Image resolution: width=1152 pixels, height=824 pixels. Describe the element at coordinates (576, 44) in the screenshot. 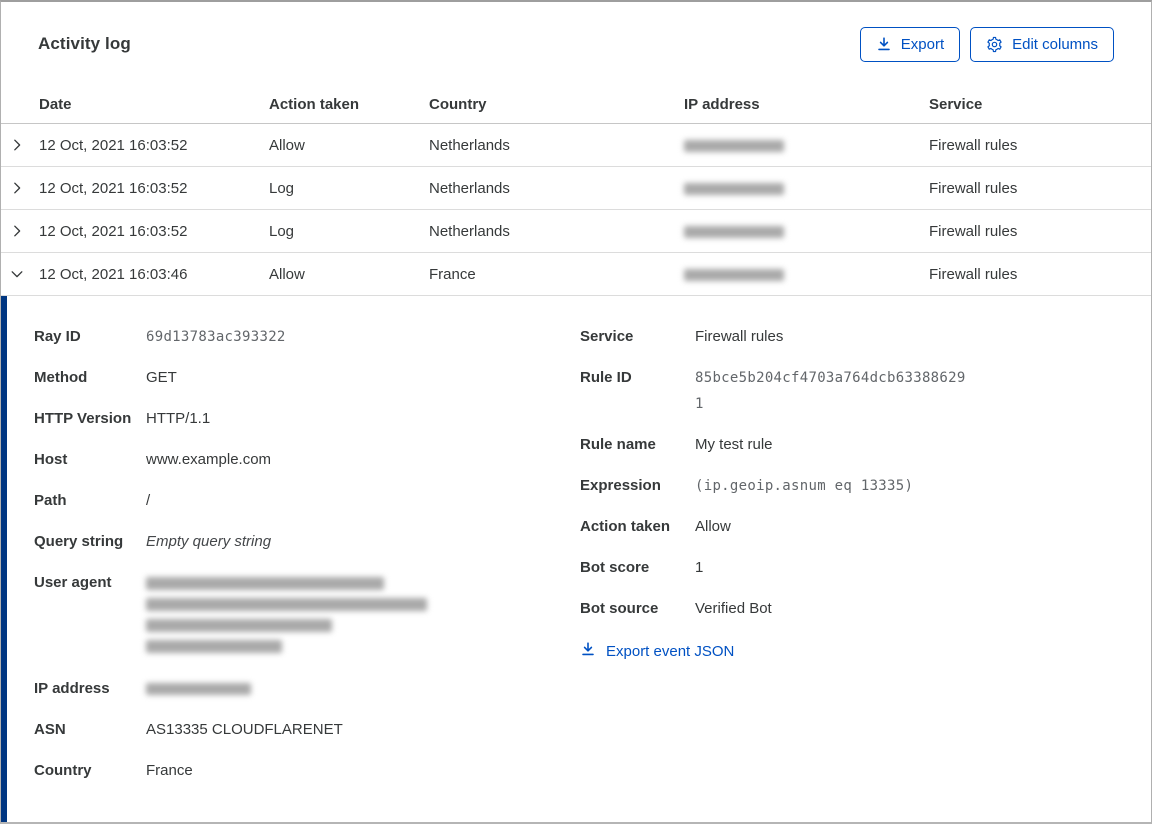

I see `card-header: Activity log Export Edit columns` at that location.